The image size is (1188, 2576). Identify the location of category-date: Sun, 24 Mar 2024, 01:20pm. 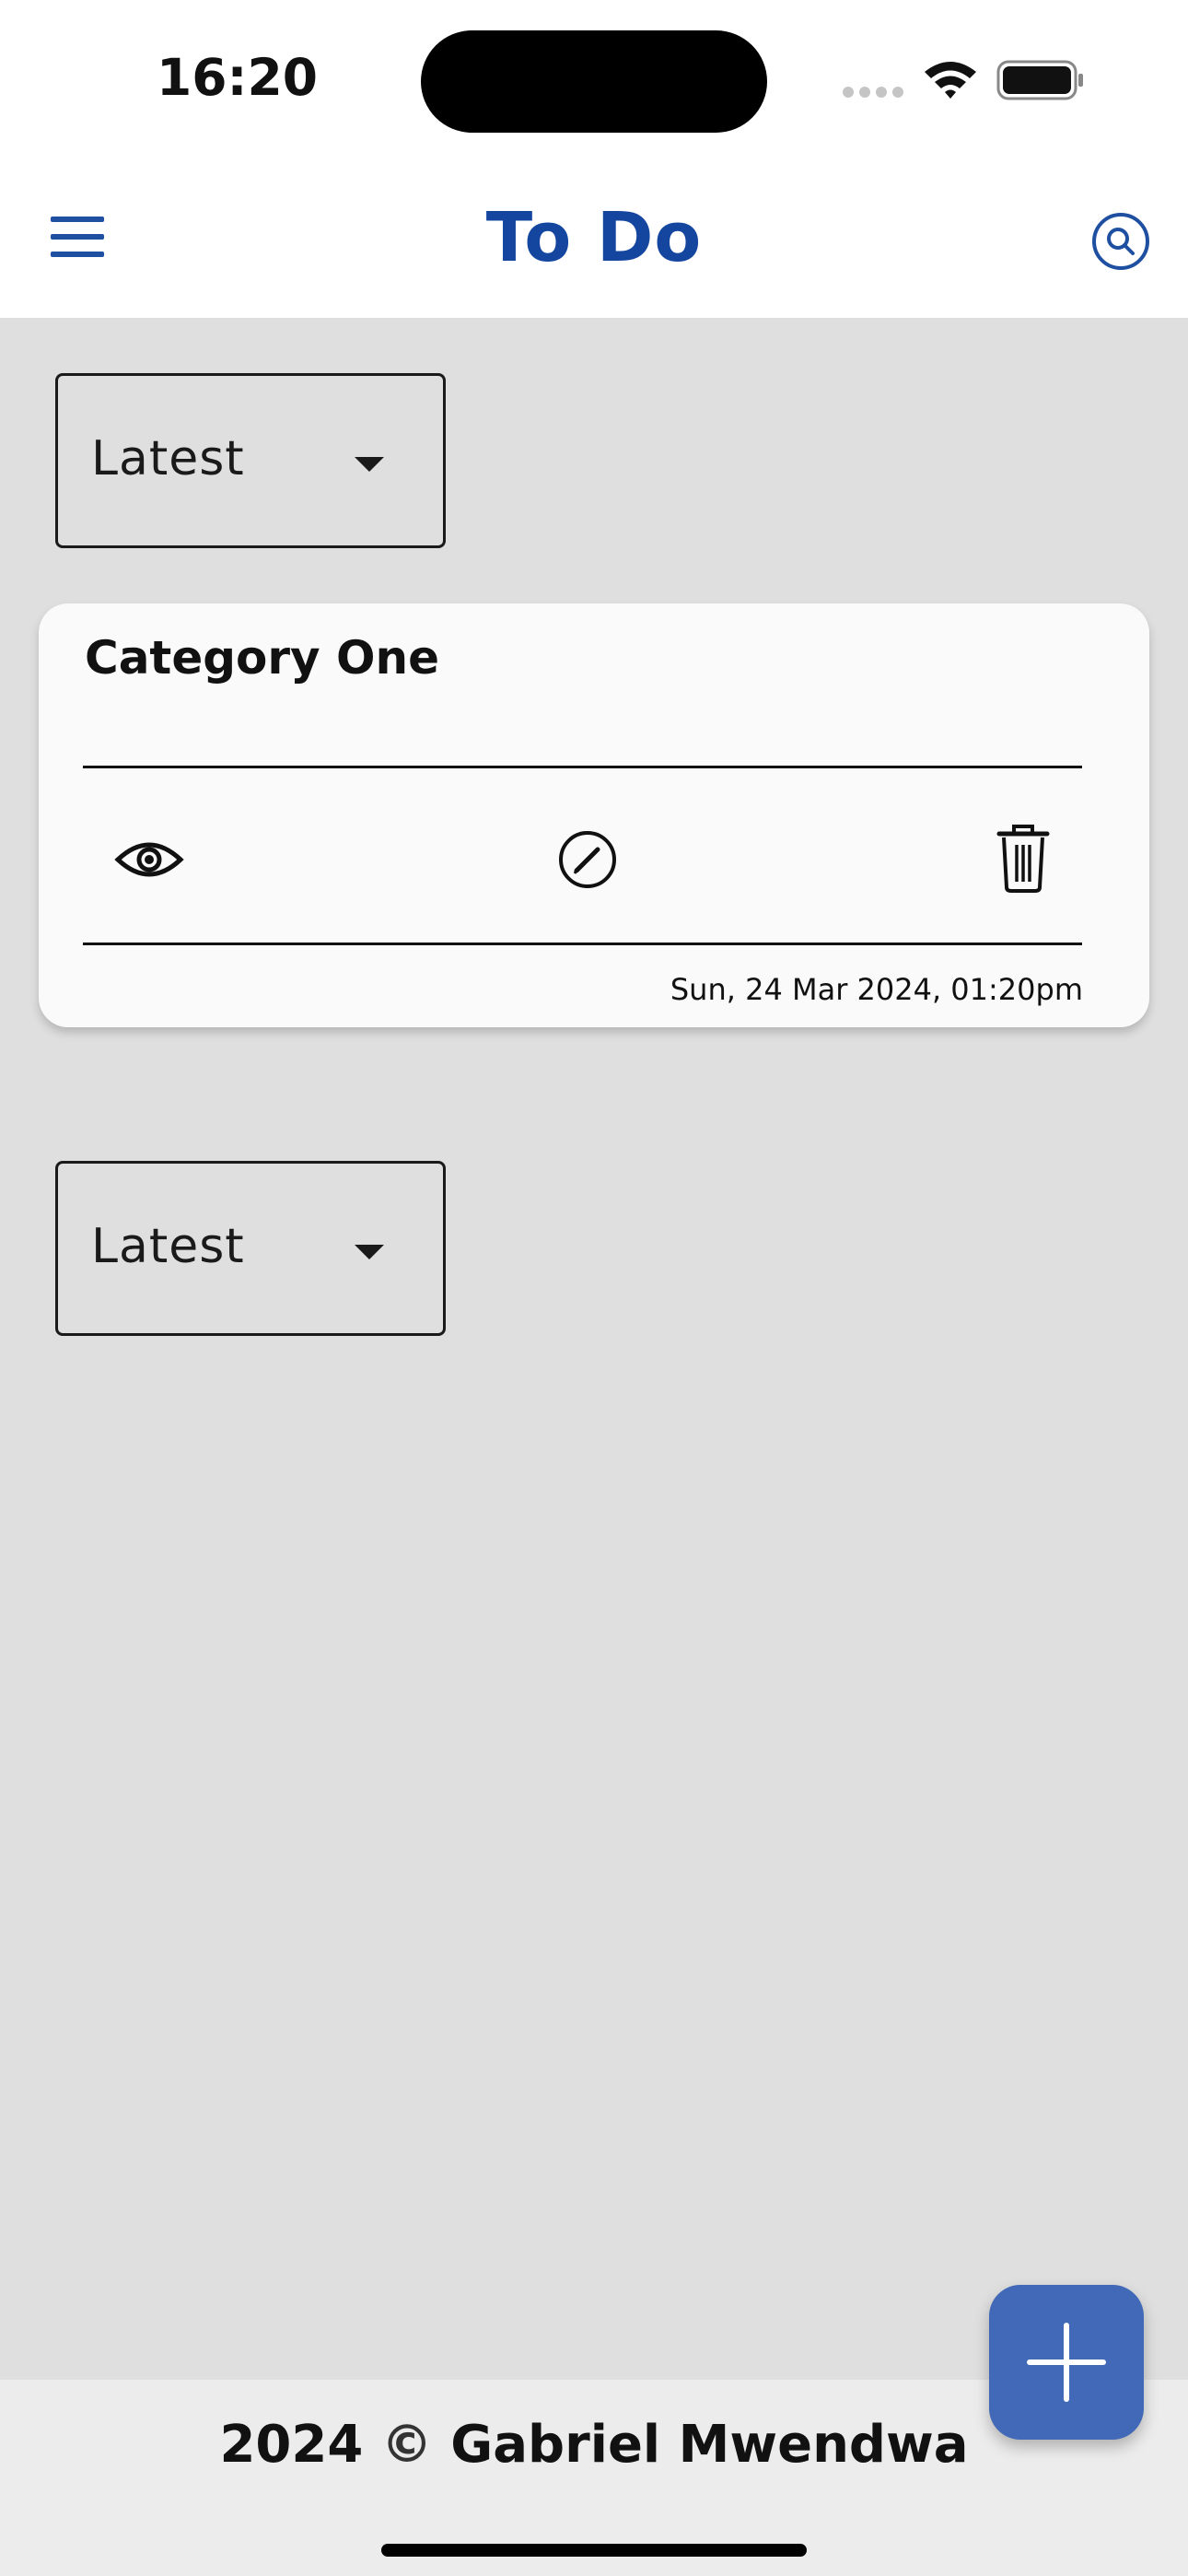
(876, 989).